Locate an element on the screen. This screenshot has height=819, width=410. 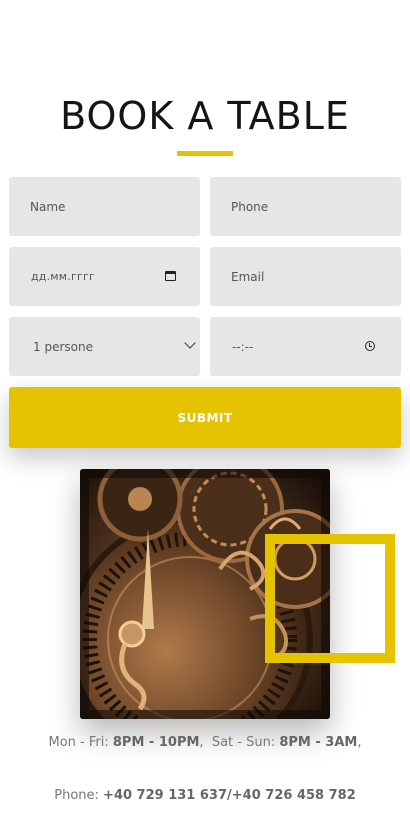
phone-label: Phone: is located at coordinates (76, 795).